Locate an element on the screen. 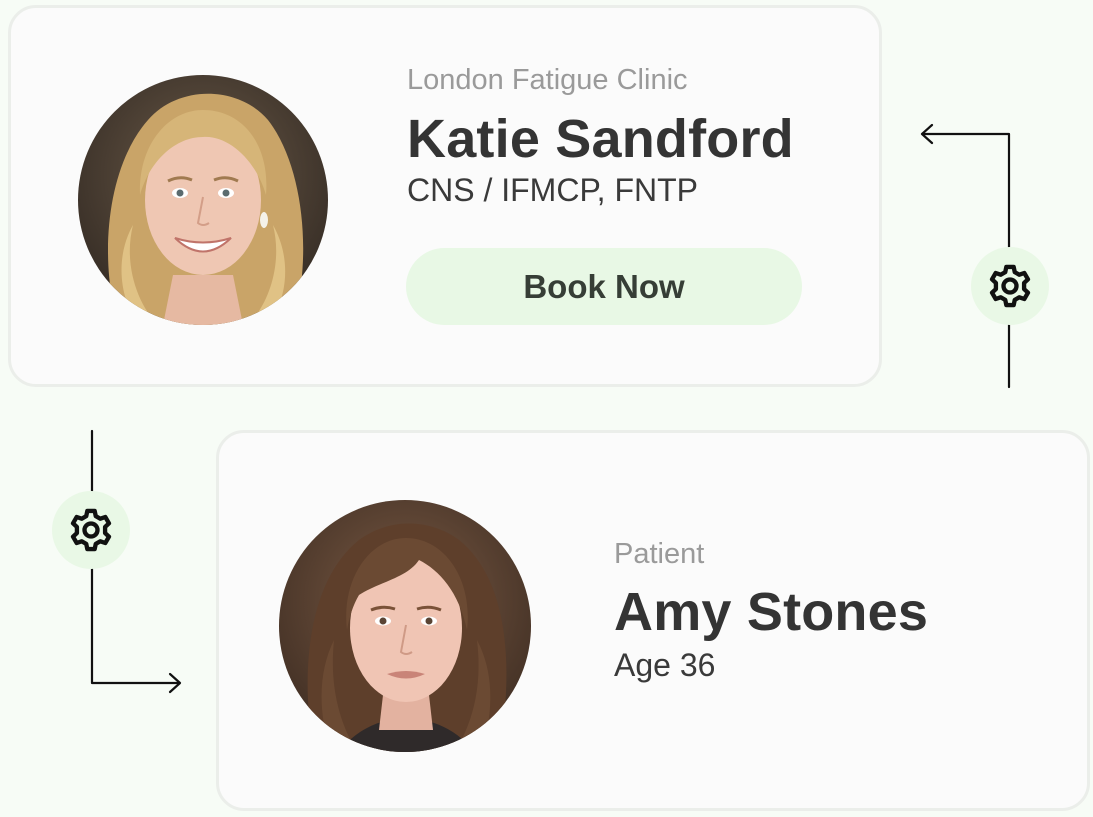 This screenshot has height=817, width=1093. patient-avatar is located at coordinates (405, 626).